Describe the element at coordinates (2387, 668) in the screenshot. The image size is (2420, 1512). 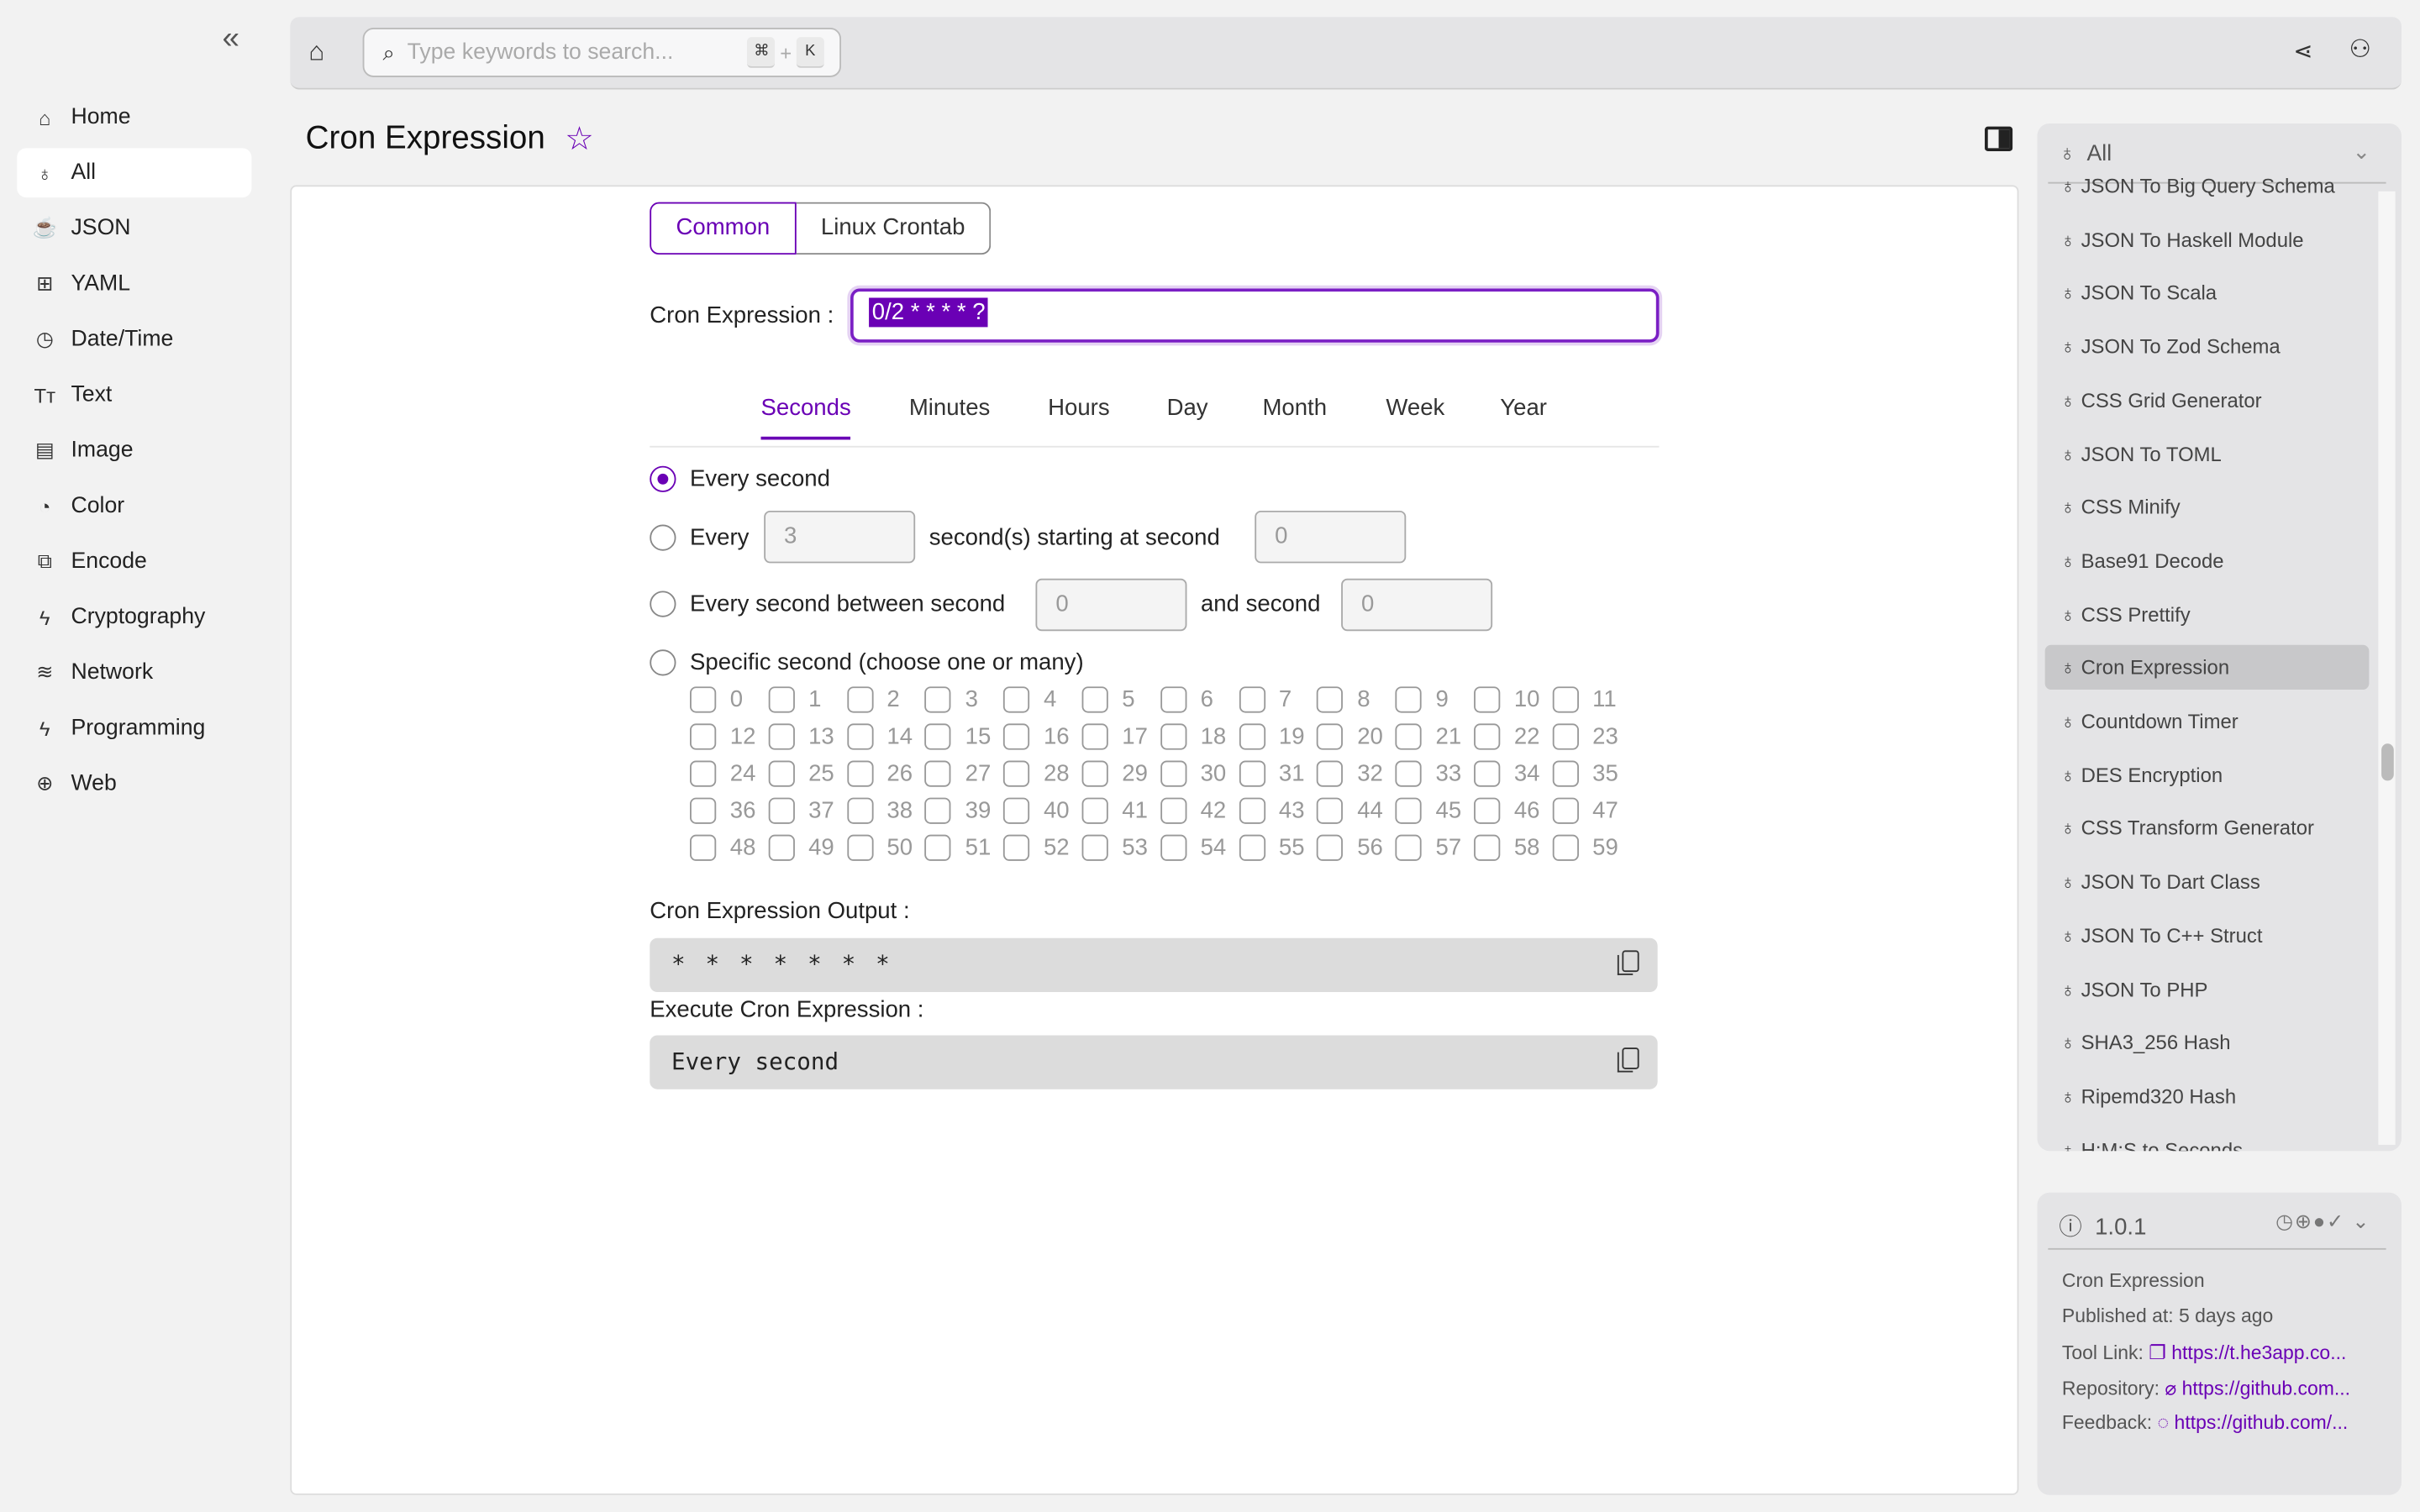
I see `scrollbar` at that location.